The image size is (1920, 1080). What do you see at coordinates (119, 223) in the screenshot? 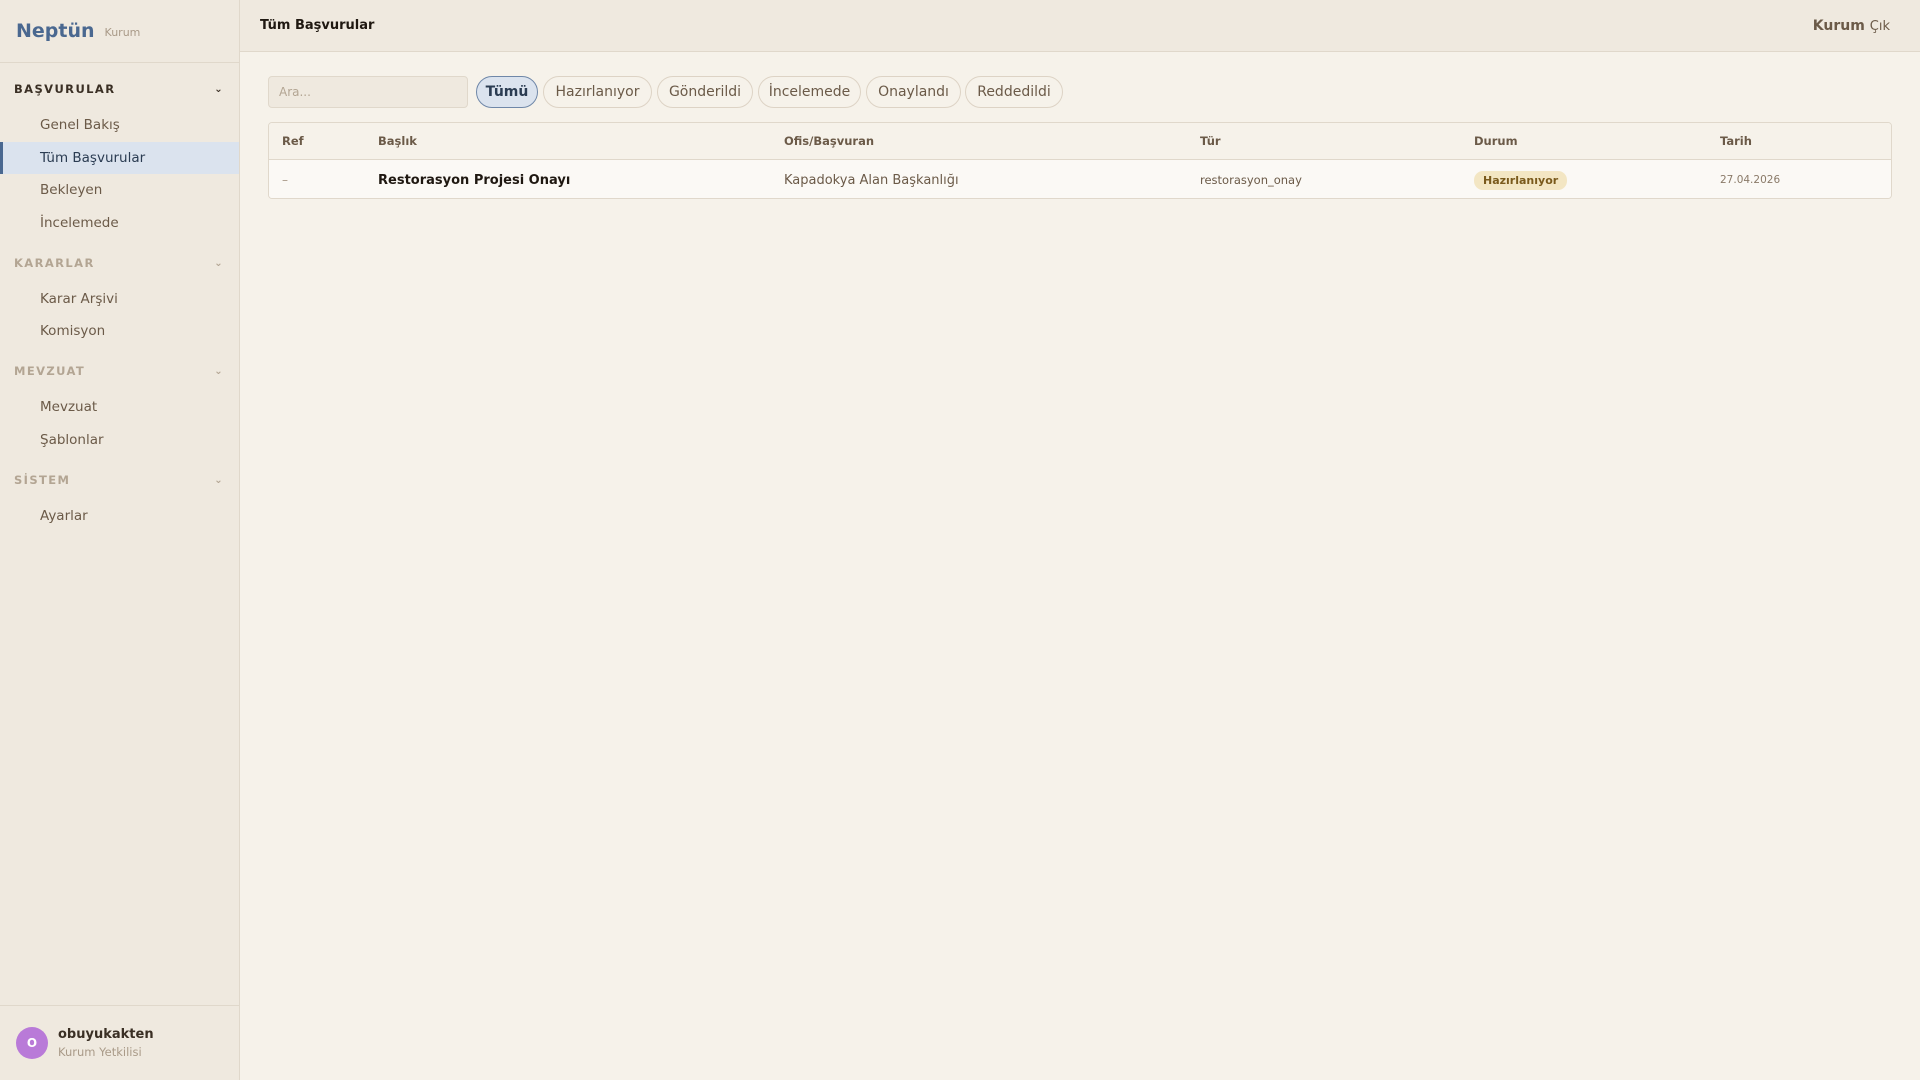
I see `sidebar-item-incelemede: İncelemede` at bounding box center [119, 223].